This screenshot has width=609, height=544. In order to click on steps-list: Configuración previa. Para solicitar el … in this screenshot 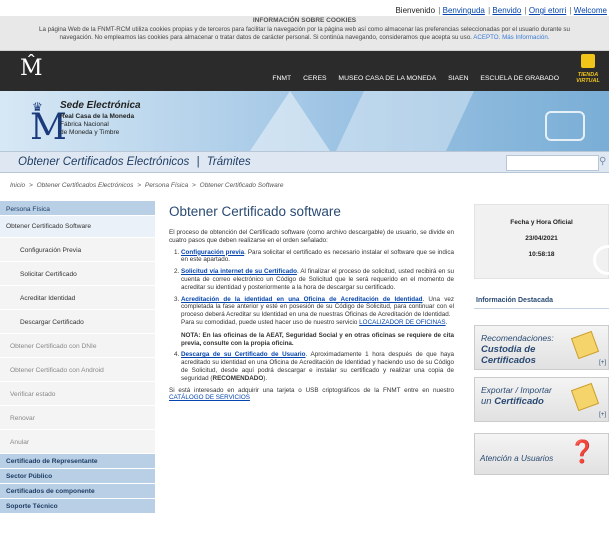, I will do `click(317, 316)`.